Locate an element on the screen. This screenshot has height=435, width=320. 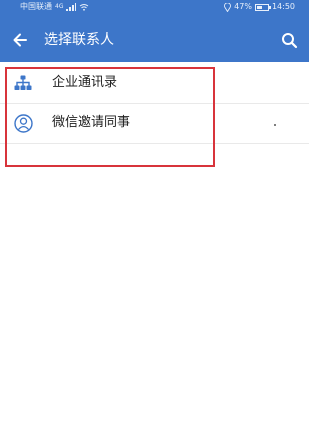
wifi-icon is located at coordinates (84, 7).